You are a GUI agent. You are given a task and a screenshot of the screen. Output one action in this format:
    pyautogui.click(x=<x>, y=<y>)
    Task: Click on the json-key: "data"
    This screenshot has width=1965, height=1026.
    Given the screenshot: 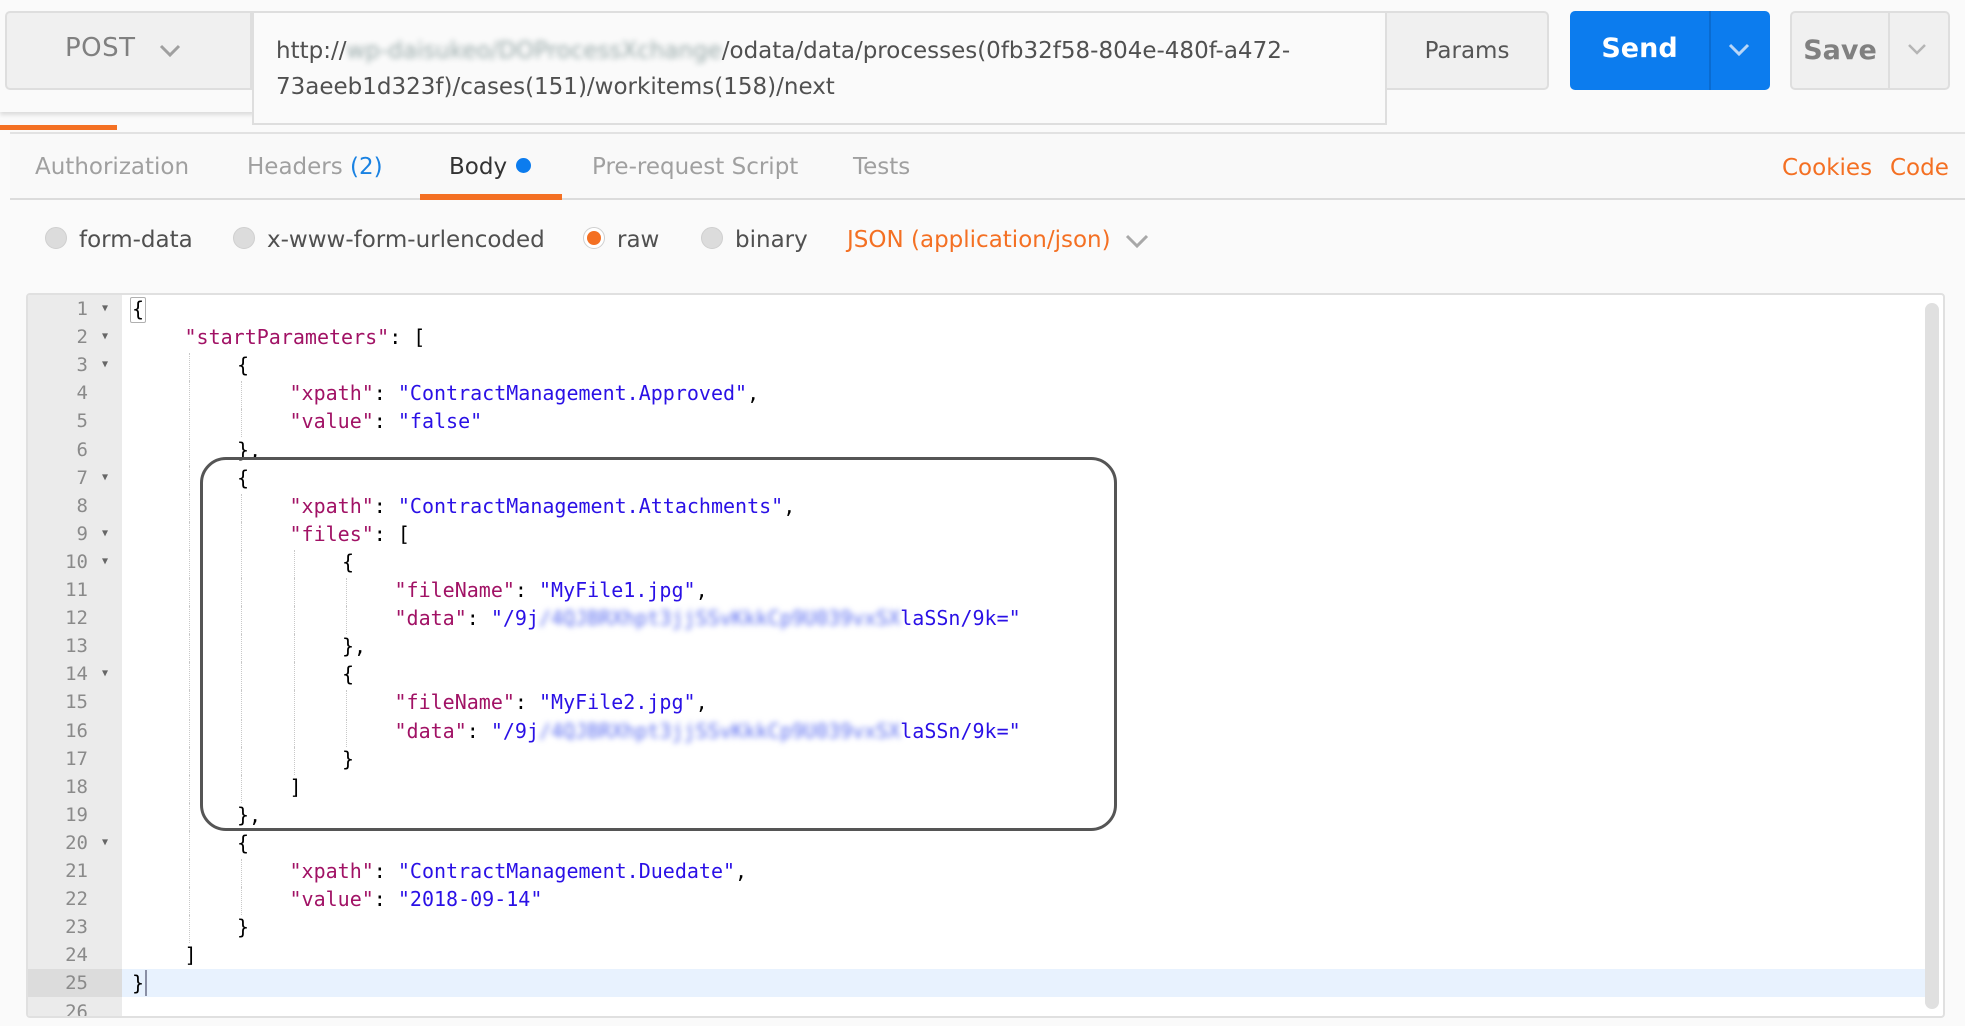 What is the action you would take?
    pyautogui.click(x=430, y=730)
    